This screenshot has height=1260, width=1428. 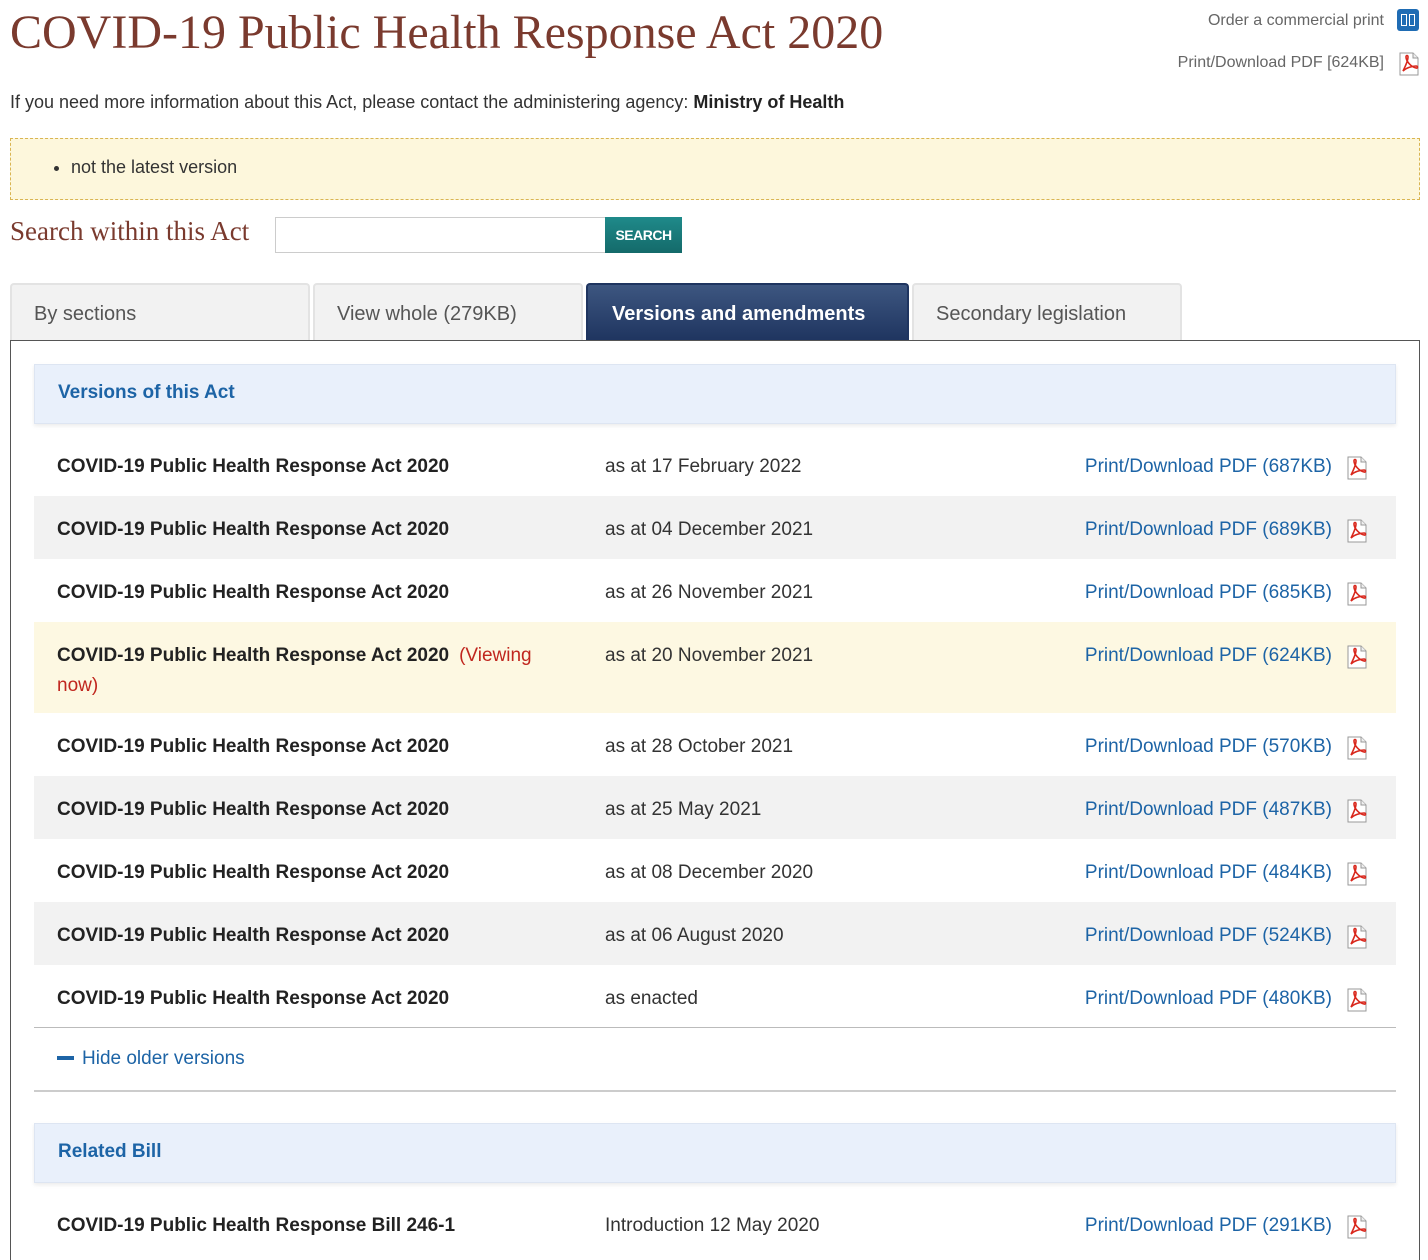 What do you see at coordinates (709, 529) in the screenshot?
I see `version-date: as at 04 December 2021` at bounding box center [709, 529].